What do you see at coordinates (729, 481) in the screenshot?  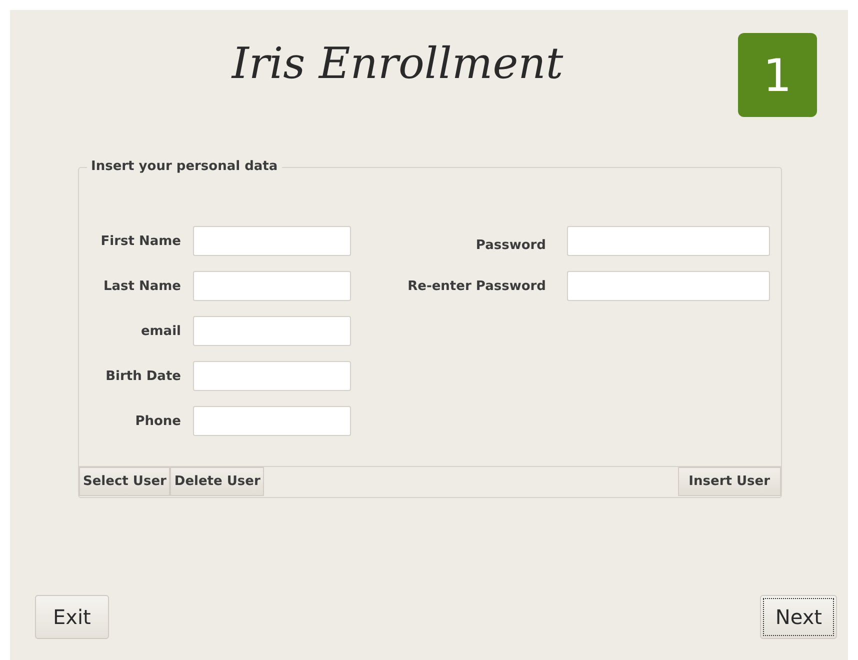 I see `toolbar-button: Insert User` at bounding box center [729, 481].